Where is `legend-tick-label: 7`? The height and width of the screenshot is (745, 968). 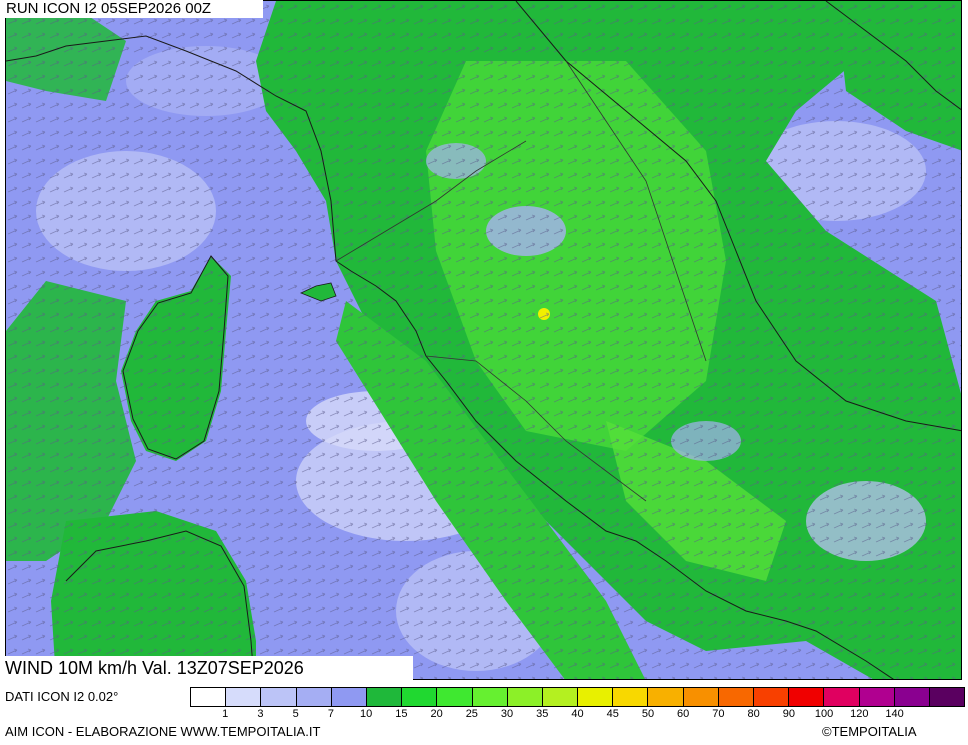 legend-tick-label: 7 is located at coordinates (330, 714).